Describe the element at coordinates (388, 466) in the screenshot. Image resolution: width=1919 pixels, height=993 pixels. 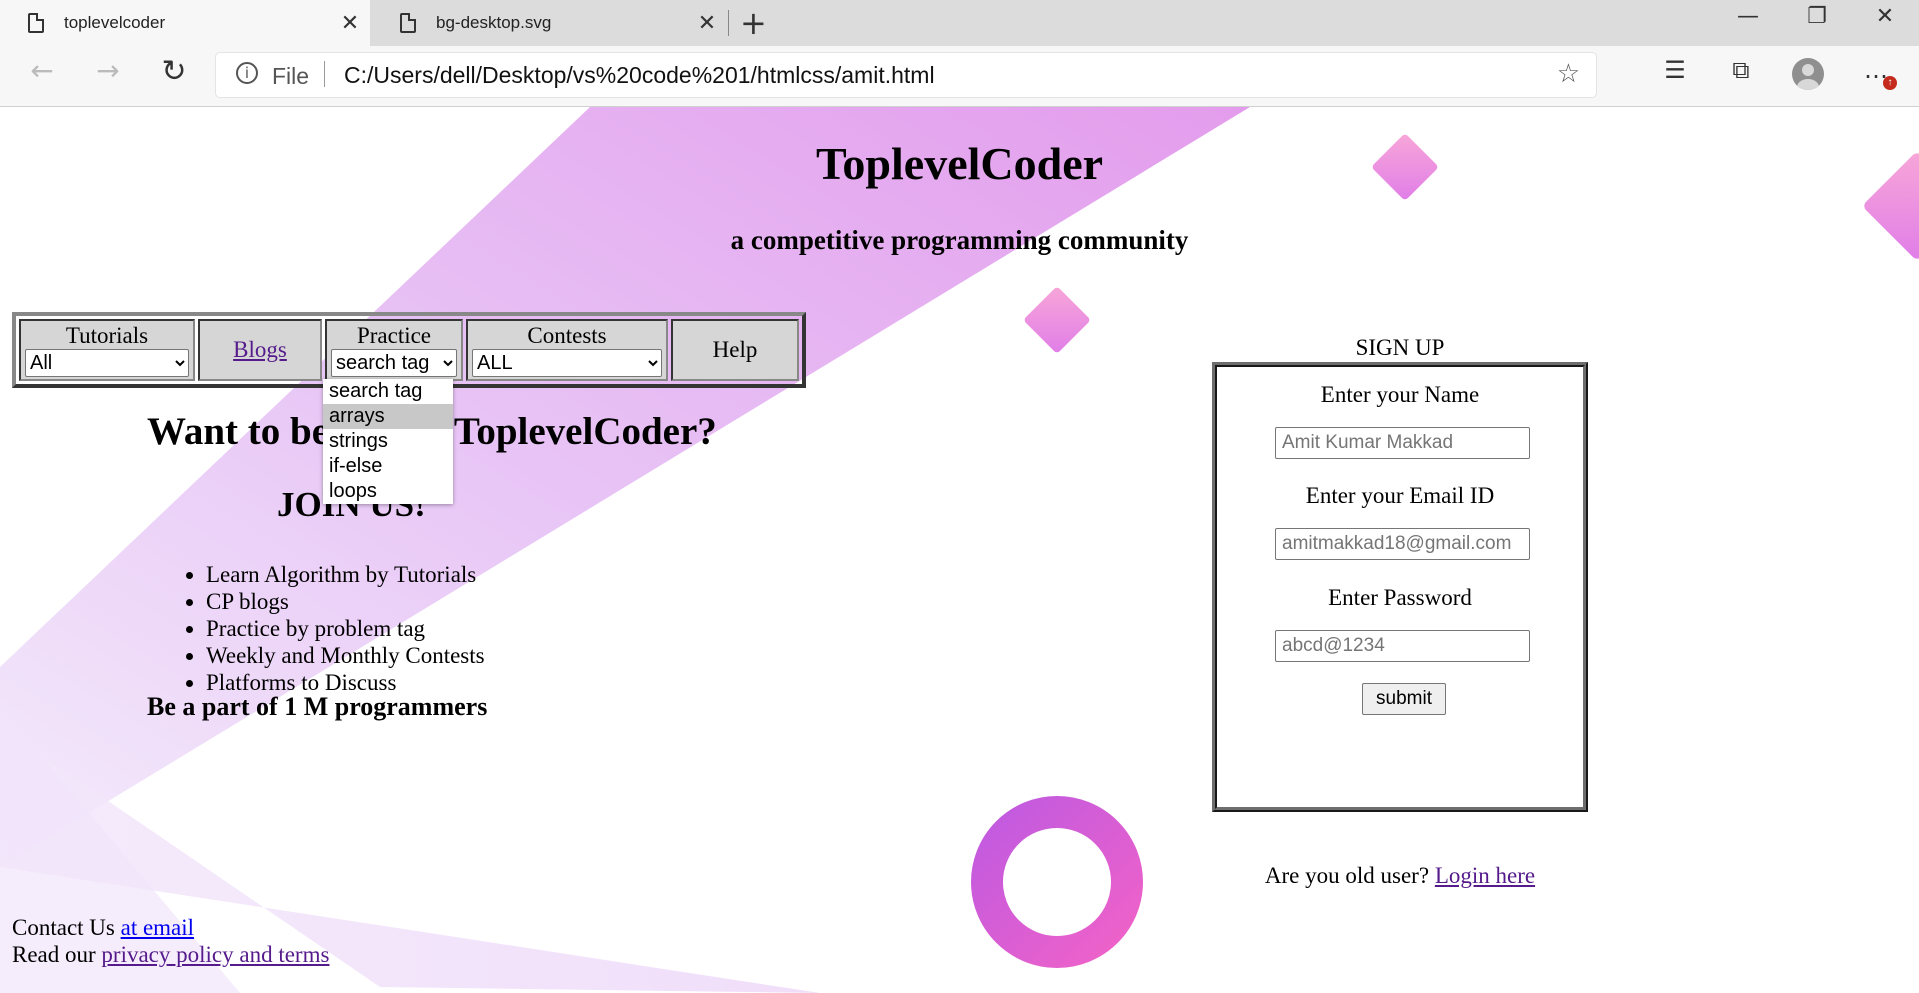
I see `dropdown-option: if-else` at that location.